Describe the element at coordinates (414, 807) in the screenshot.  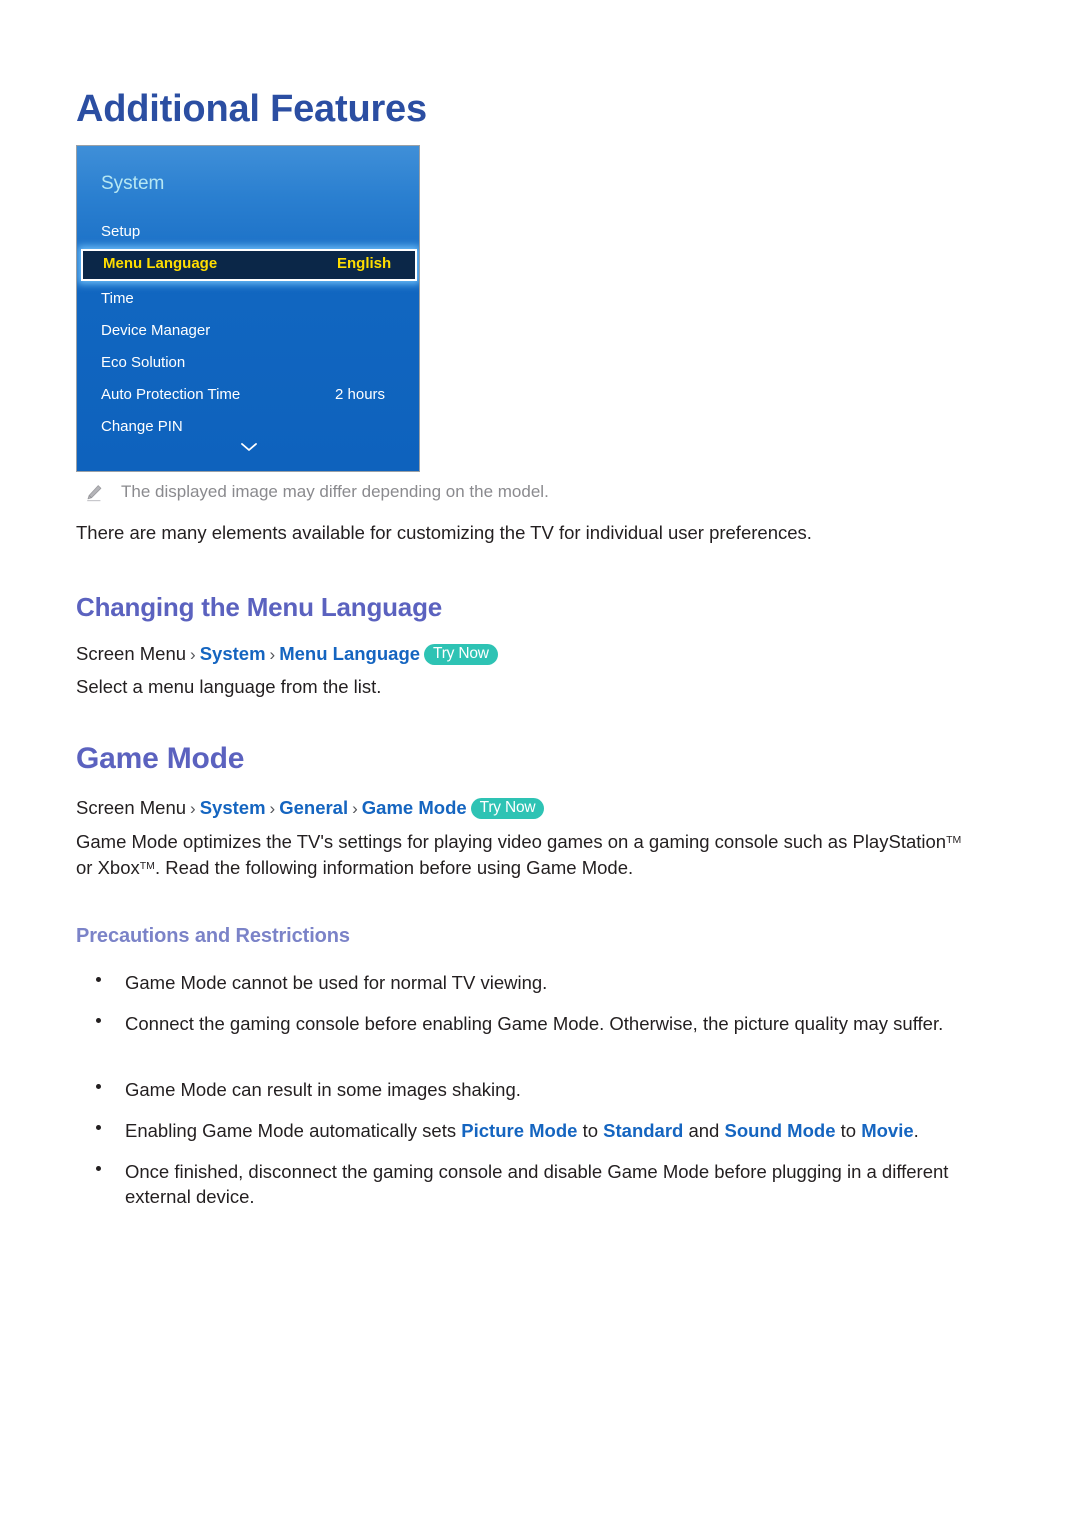
I see `breadcrumb-item-game-mode: Game Mode` at that location.